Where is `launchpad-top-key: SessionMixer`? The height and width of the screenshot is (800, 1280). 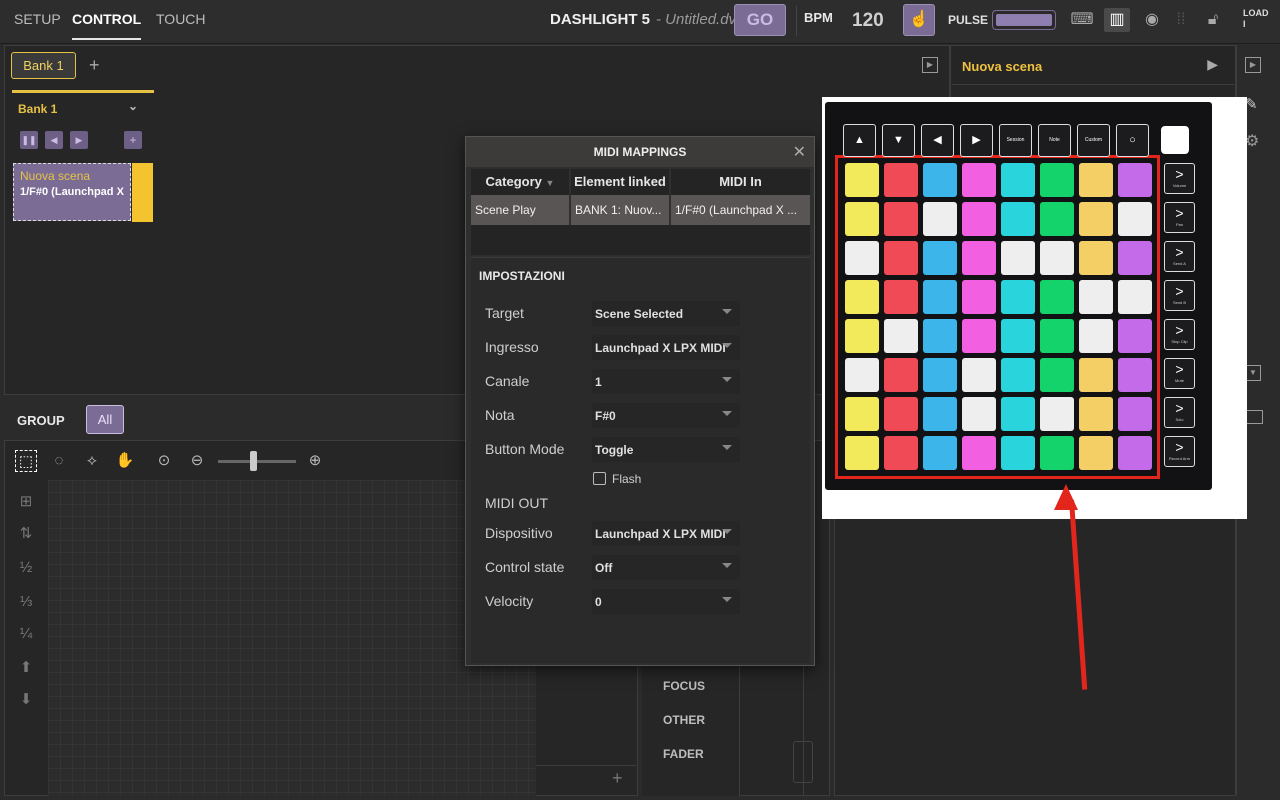
launchpad-top-key: SessionMixer is located at coordinates (1015, 146).